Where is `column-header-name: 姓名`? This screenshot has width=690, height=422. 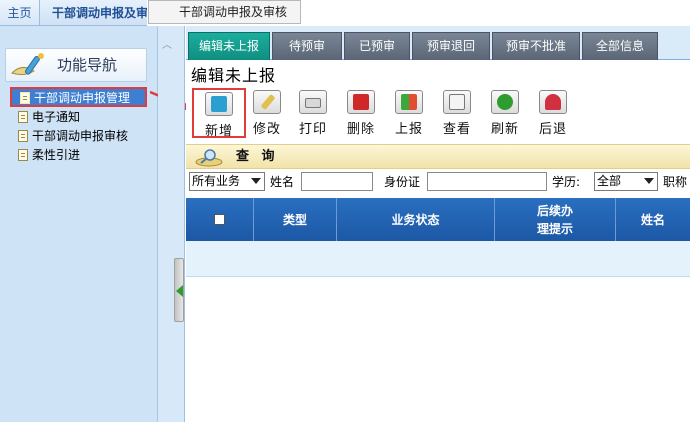
column-header-name: 姓名 is located at coordinates (653, 219).